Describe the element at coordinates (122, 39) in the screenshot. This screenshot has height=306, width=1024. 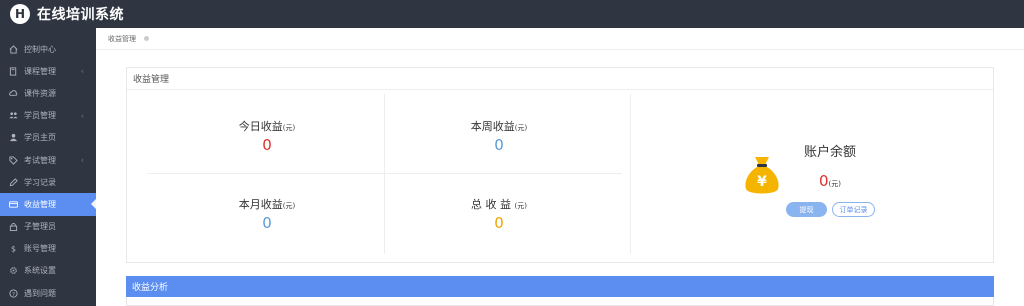
I see `breadcrumb-current: 收益管理` at that location.